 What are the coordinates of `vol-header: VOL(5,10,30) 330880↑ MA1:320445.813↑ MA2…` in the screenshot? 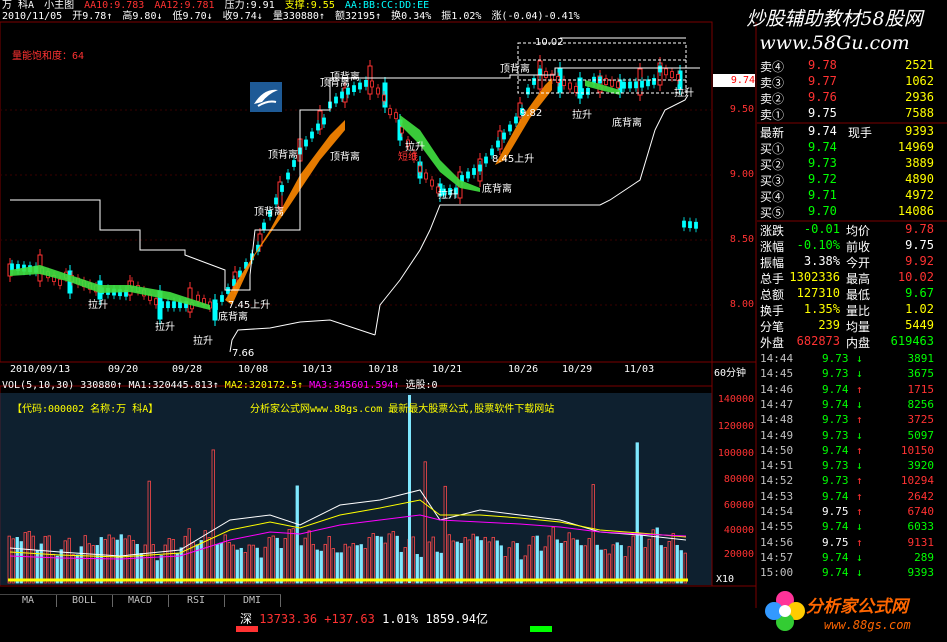 It's located at (220, 383).